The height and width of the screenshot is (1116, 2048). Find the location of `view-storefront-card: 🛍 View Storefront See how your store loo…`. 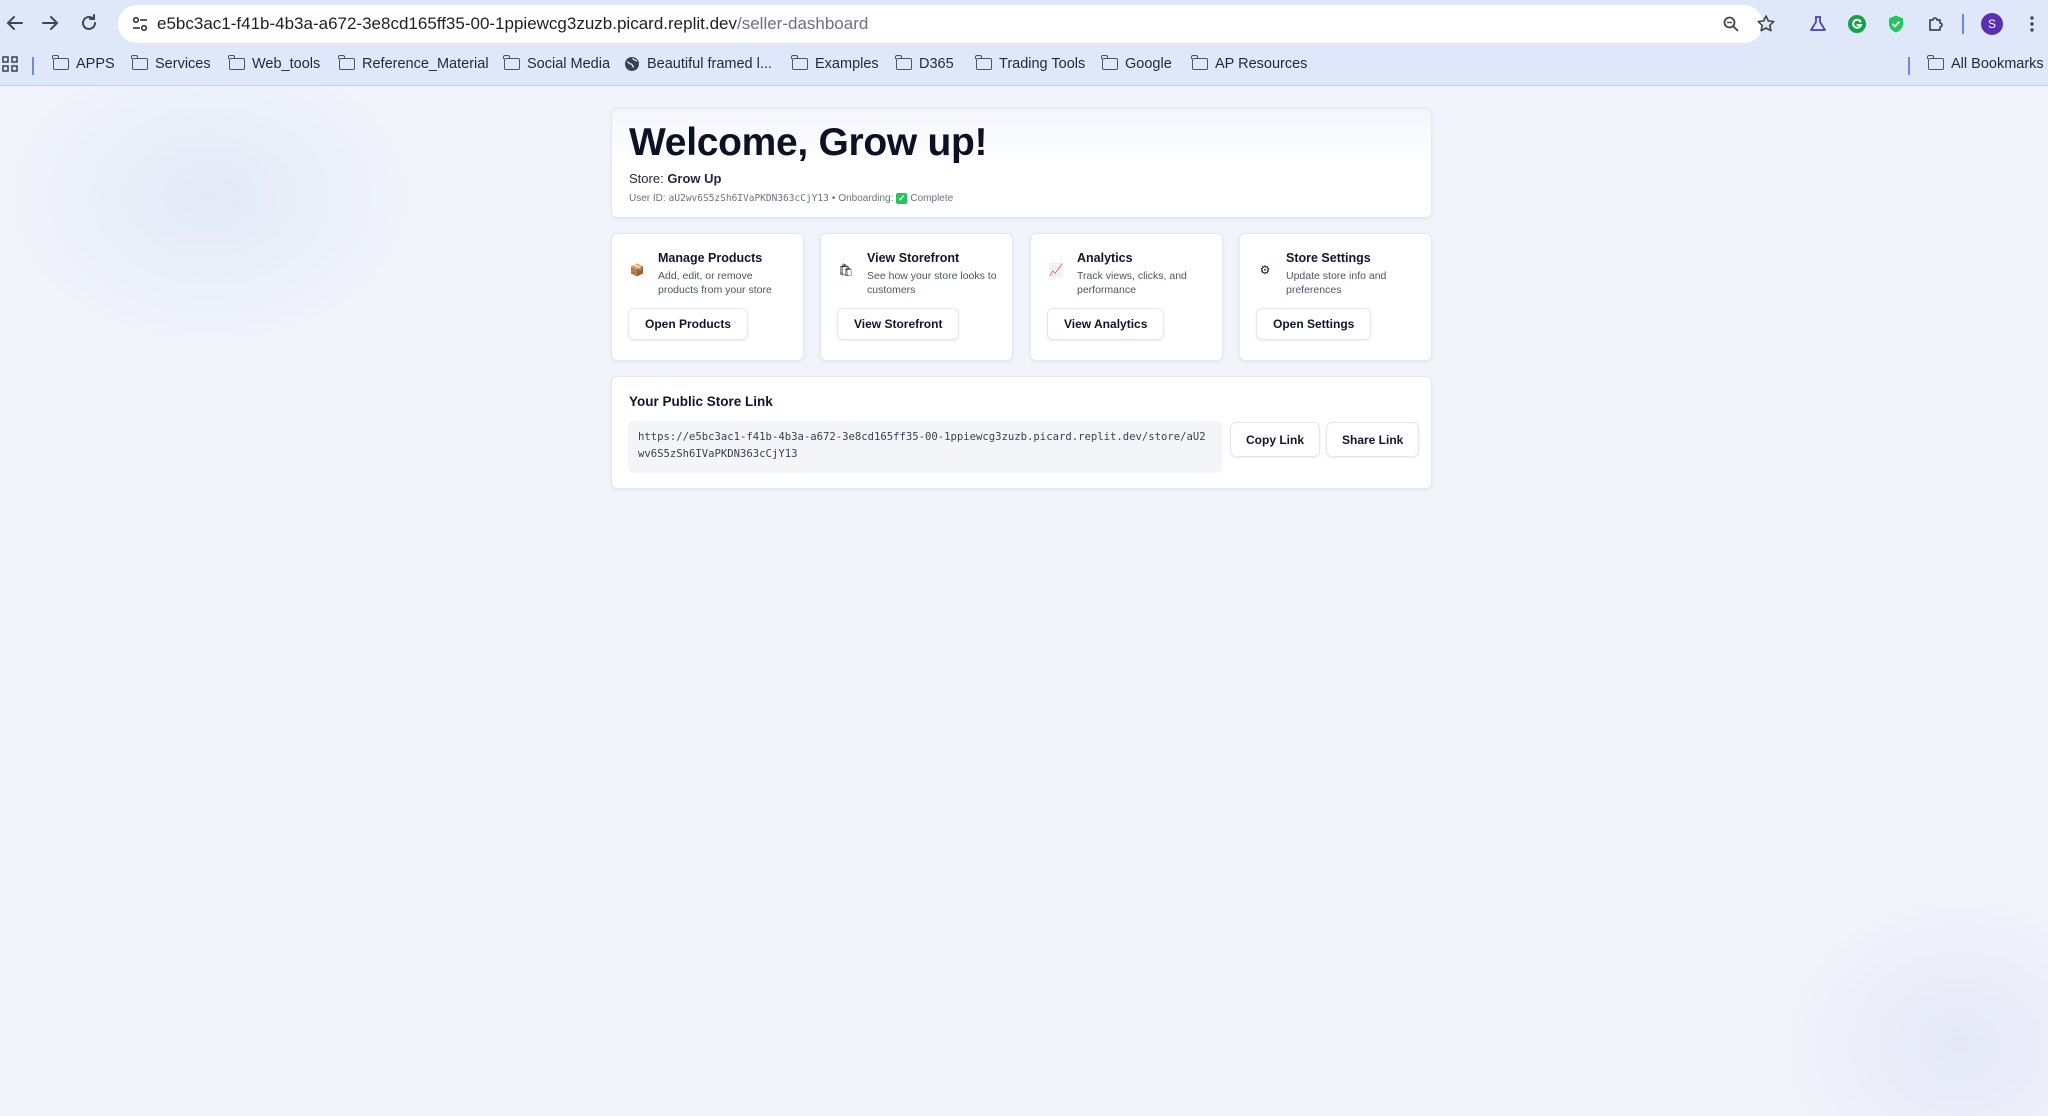

view-storefront-card: 🛍 View Storefront See how your store loo… is located at coordinates (916, 297).